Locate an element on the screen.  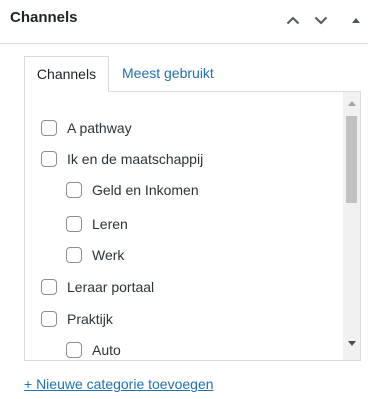
move-down-button is located at coordinates (321, 20).